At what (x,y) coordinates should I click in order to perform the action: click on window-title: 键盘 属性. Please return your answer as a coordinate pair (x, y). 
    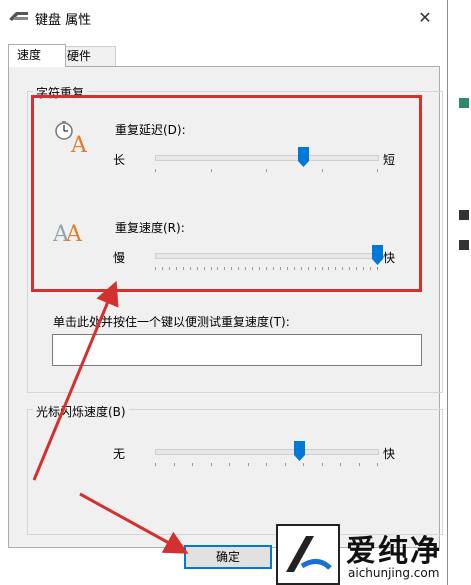
    Looking at the image, I should click on (63, 20).